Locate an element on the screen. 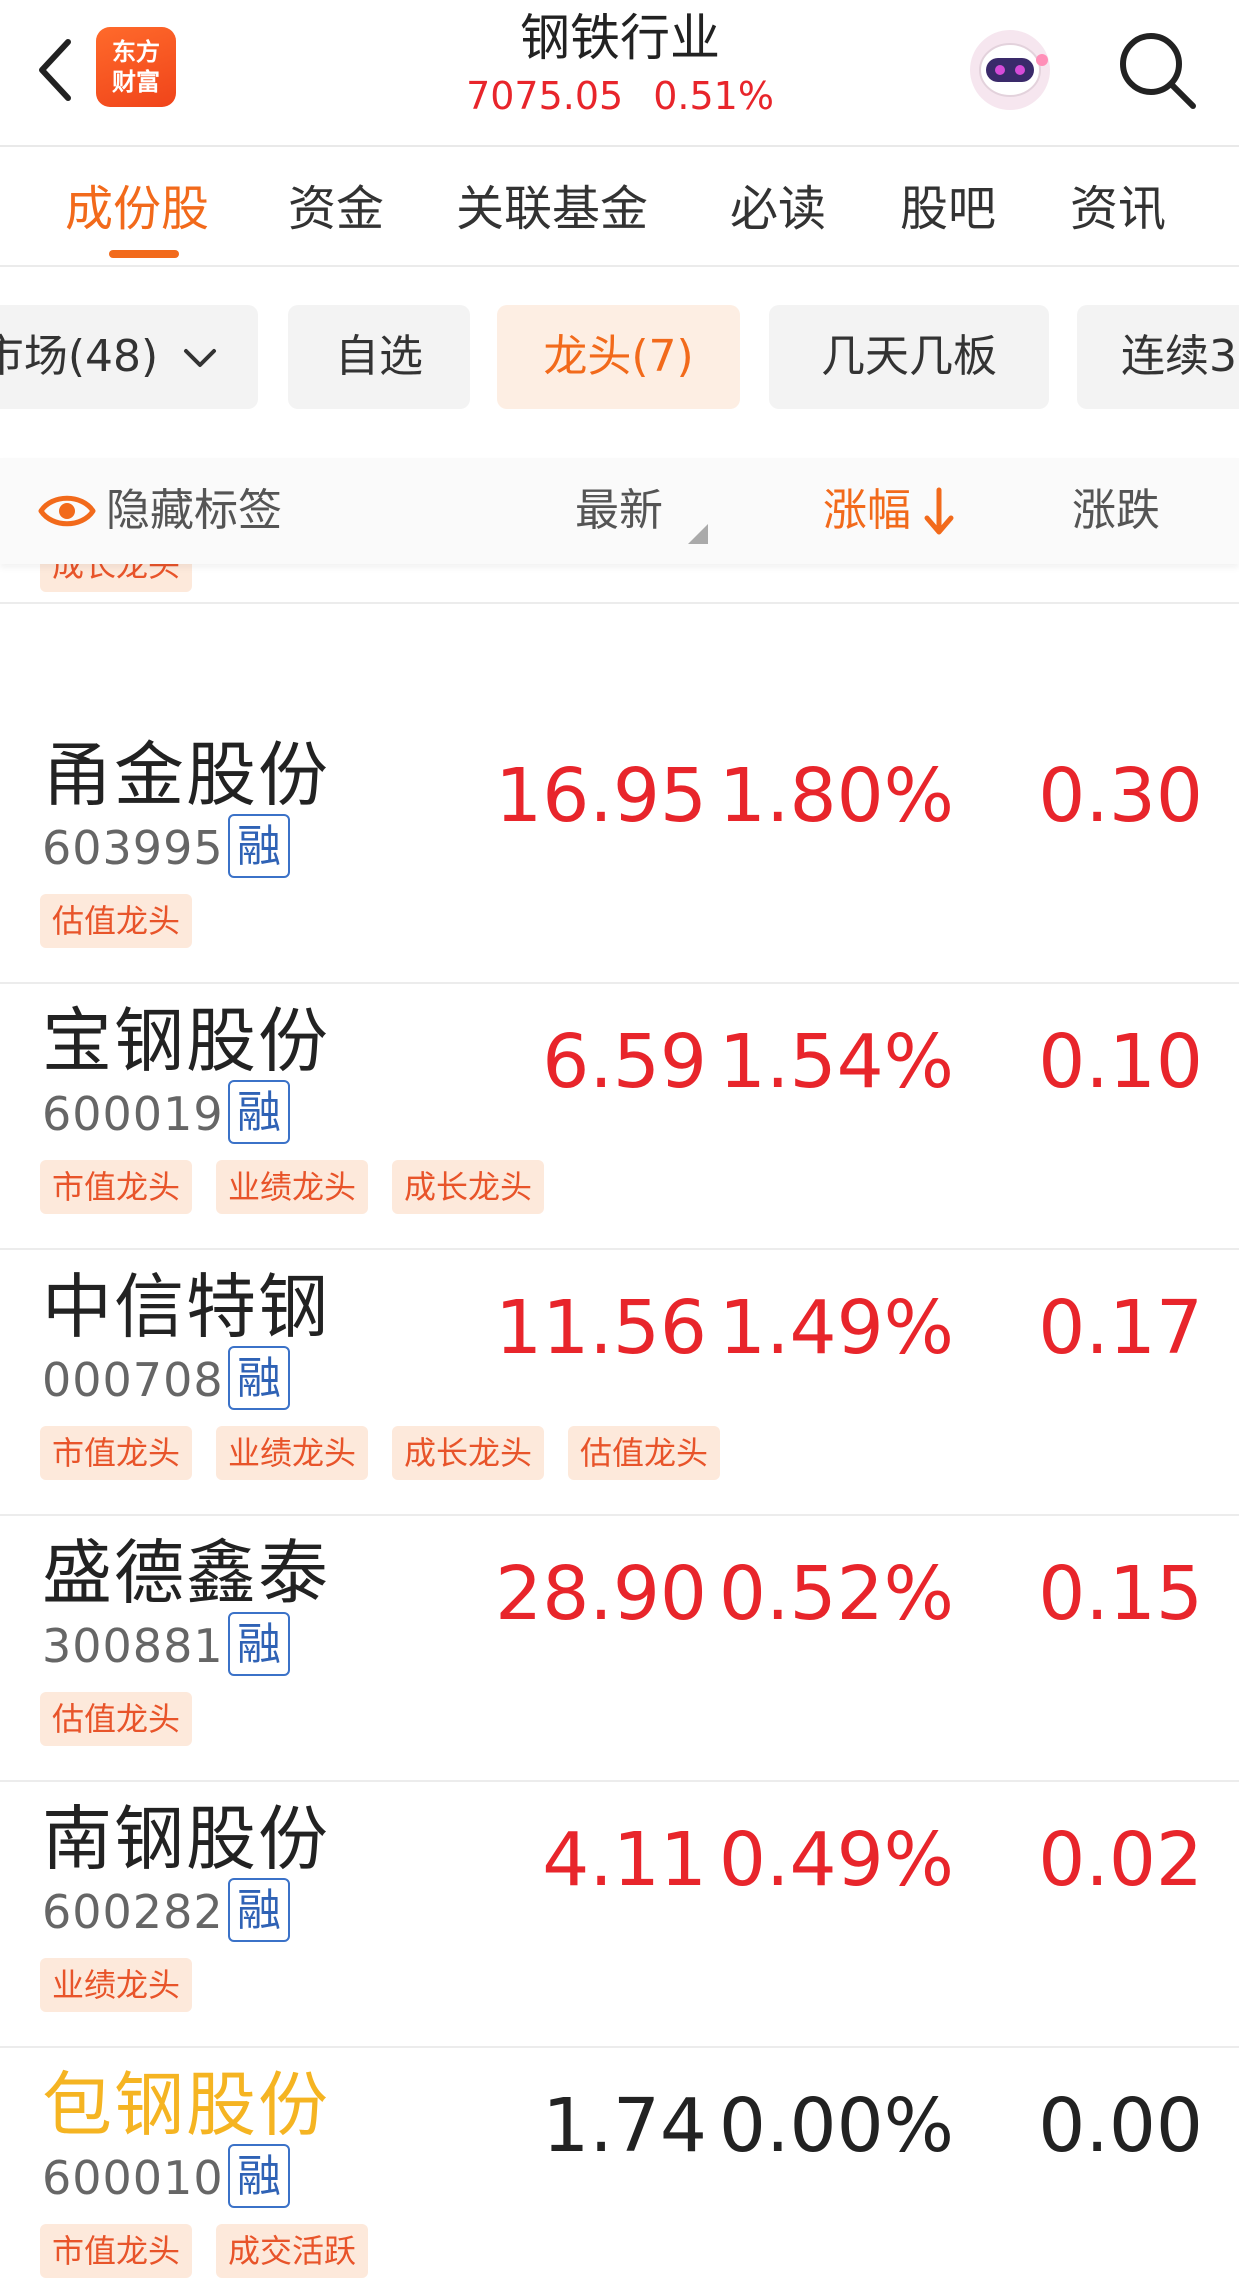 The height and width of the screenshot is (2291, 1239). stock-code: 600010 is located at coordinates (133, 2178).